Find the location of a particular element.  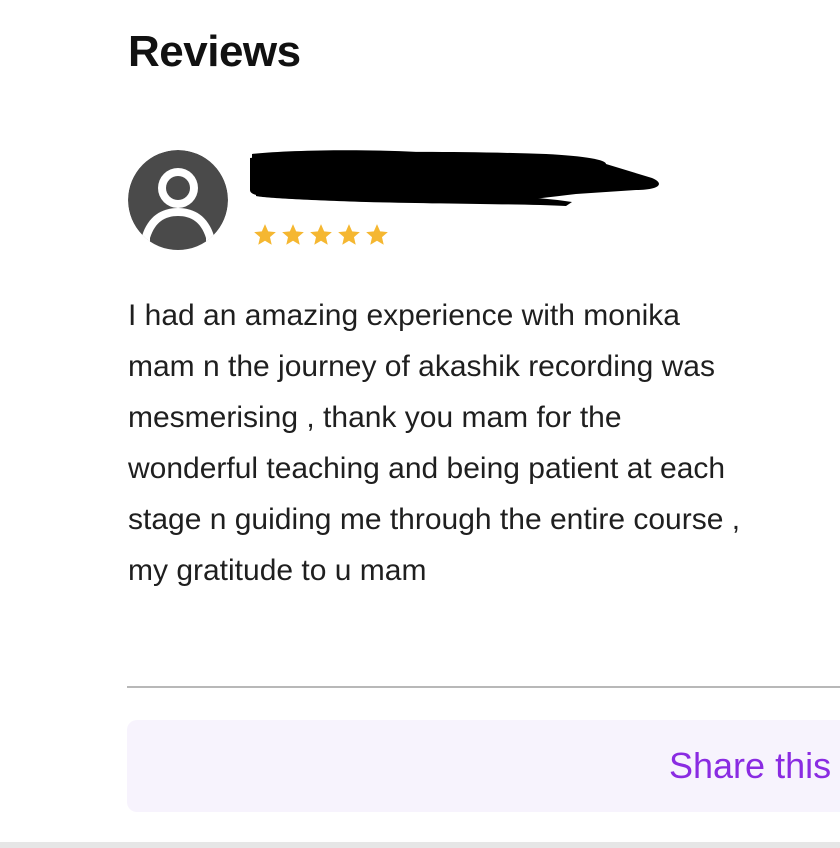

reviews-heading: Reviews is located at coordinates (214, 51).